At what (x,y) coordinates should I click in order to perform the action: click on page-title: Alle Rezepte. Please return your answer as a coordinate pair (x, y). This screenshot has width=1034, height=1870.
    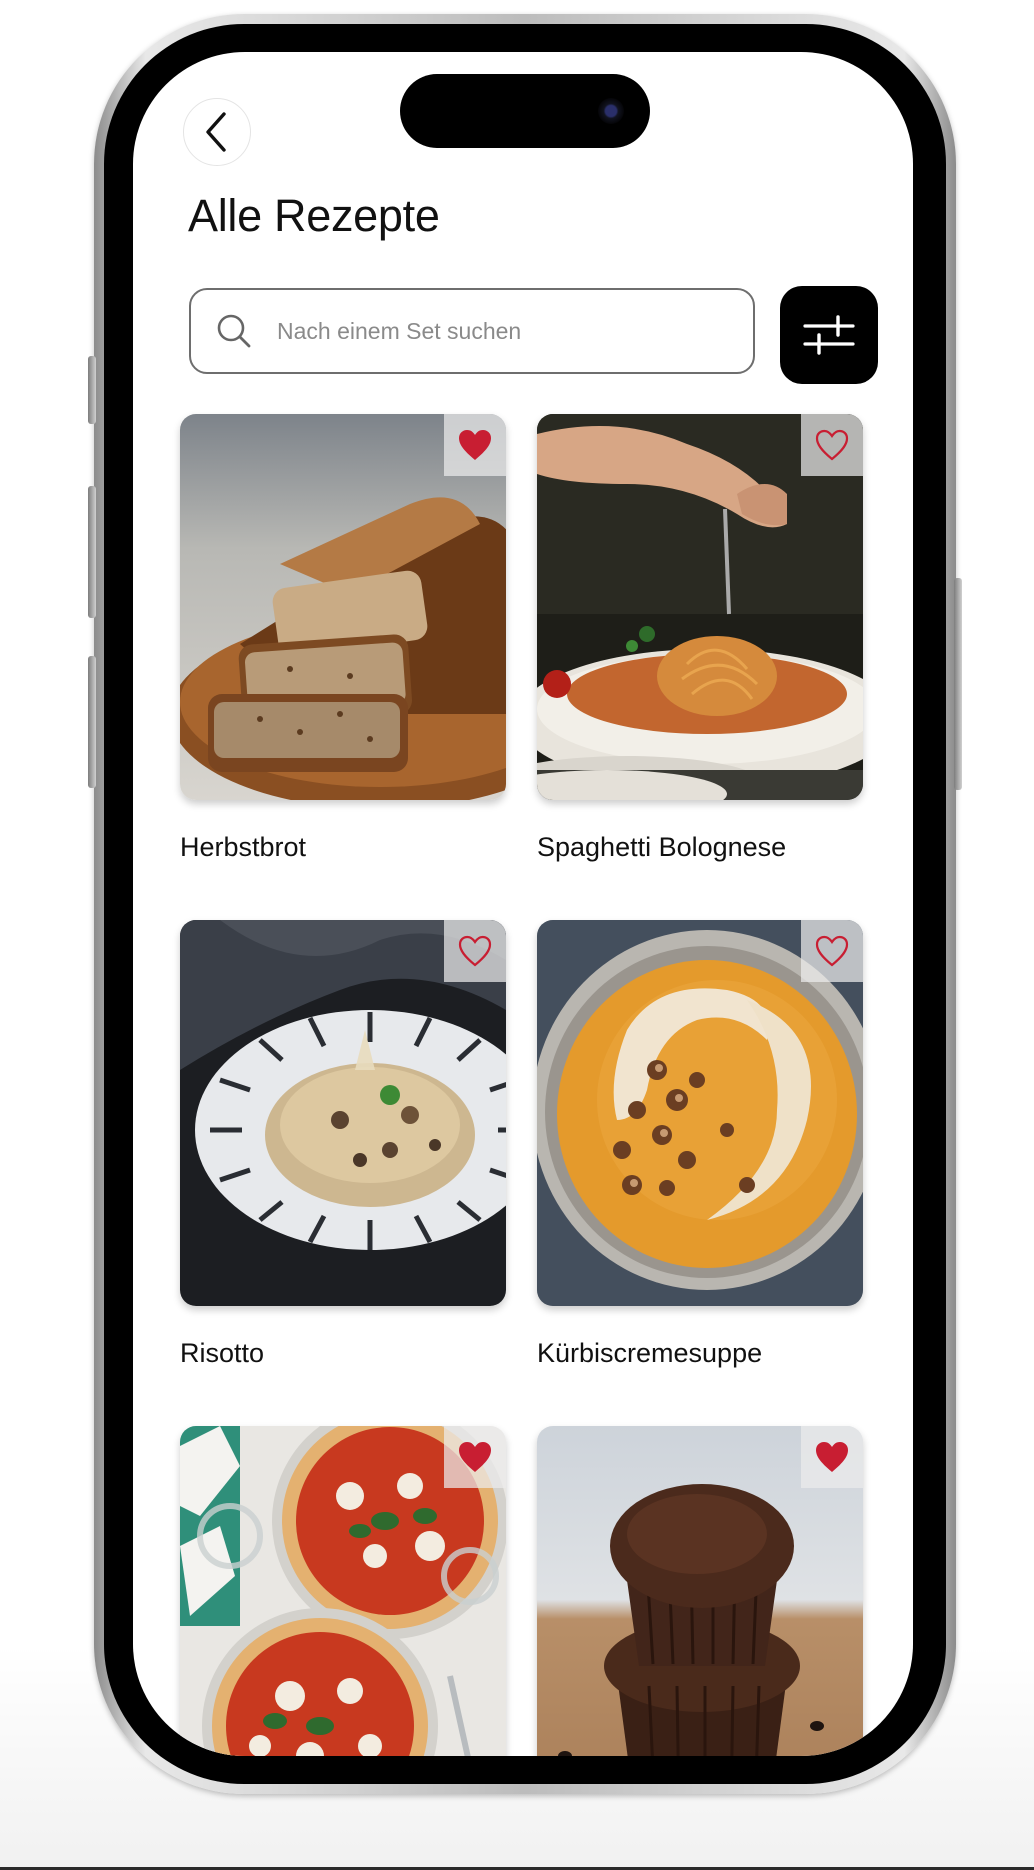
    Looking at the image, I should click on (314, 215).